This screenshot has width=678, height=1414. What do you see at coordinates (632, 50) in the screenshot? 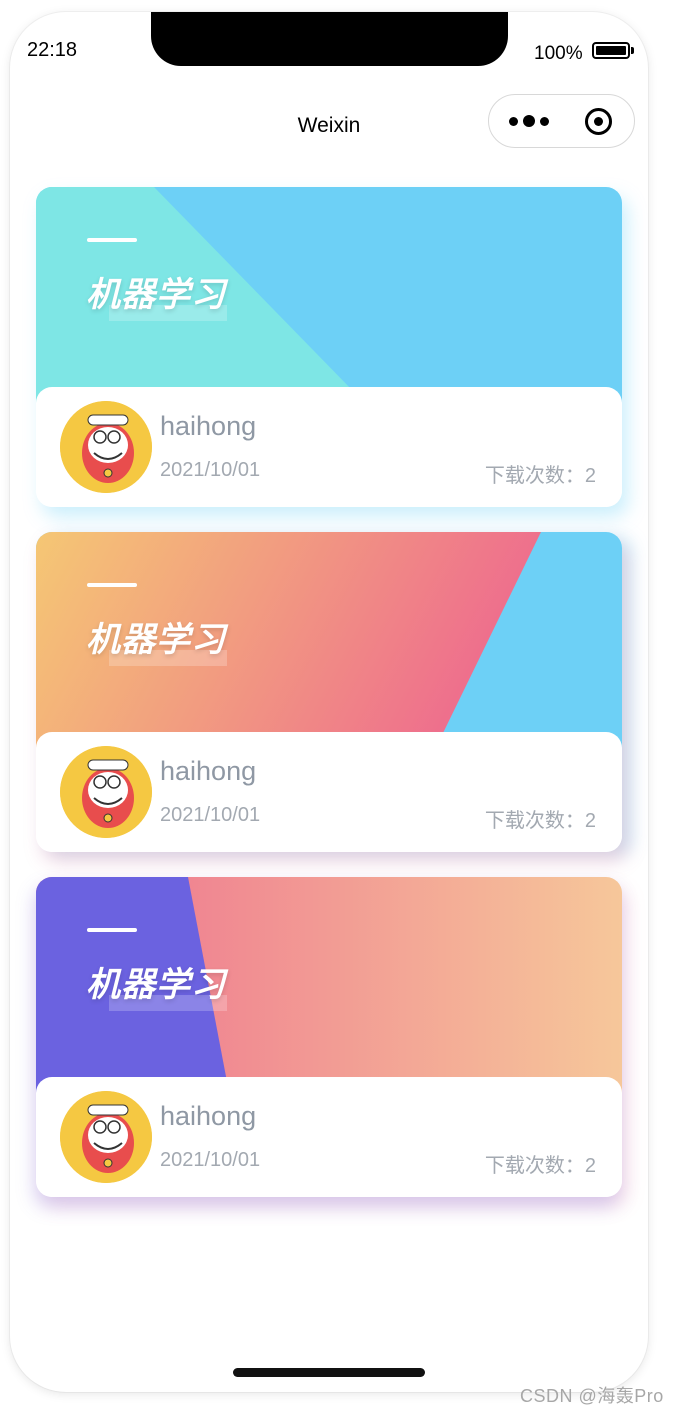
I see `battery-tip` at bounding box center [632, 50].